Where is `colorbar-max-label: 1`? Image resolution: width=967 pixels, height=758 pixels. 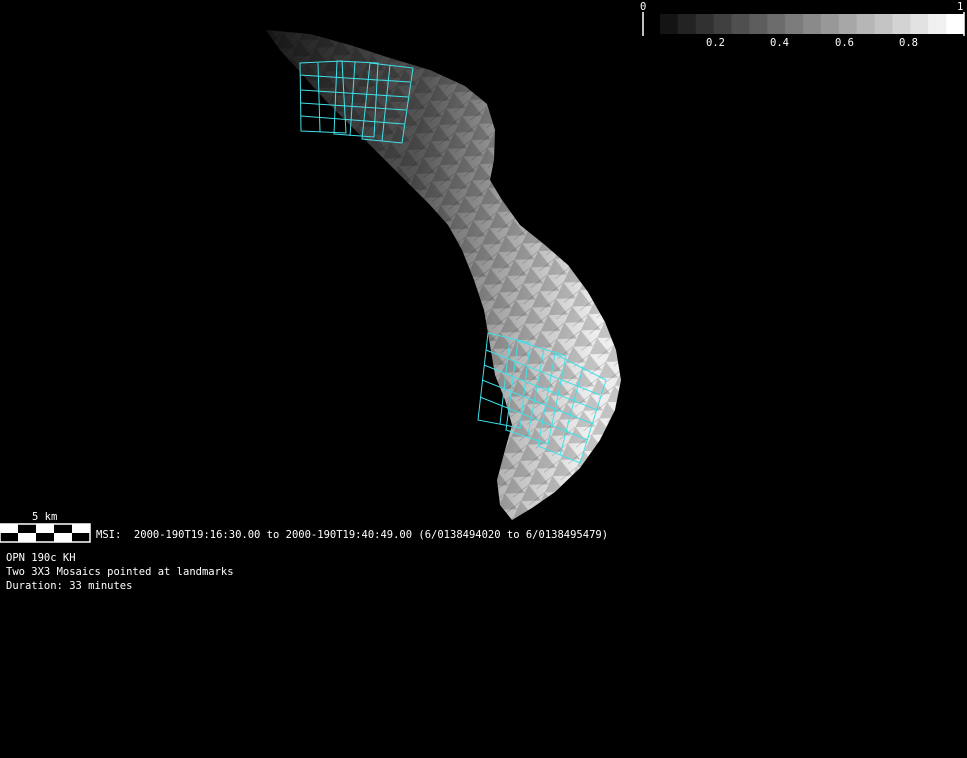 colorbar-max-label: 1 is located at coordinates (960, 7).